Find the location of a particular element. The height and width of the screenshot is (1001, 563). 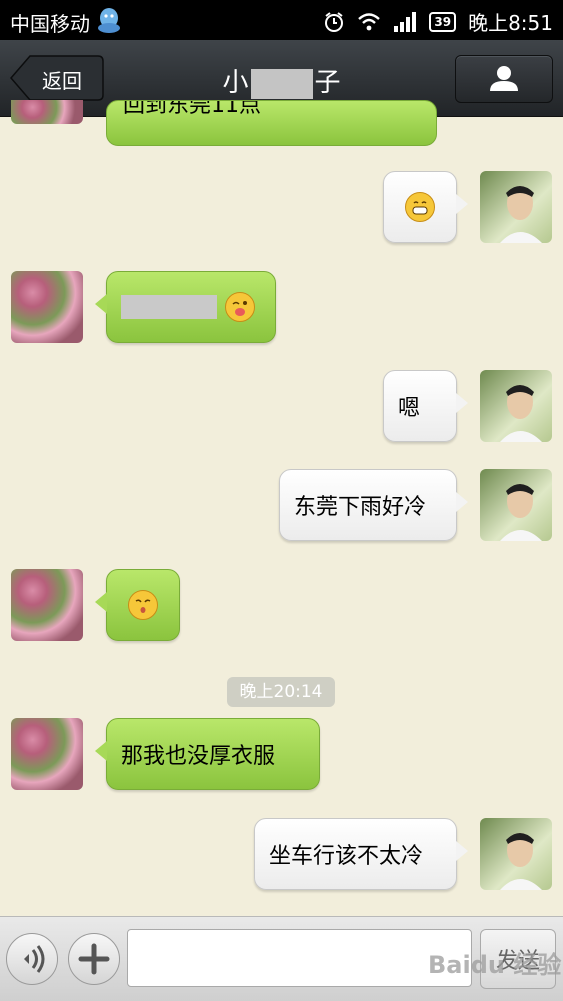

message-bubble-received: 那我也没厚衣服 is located at coordinates (207, 754).